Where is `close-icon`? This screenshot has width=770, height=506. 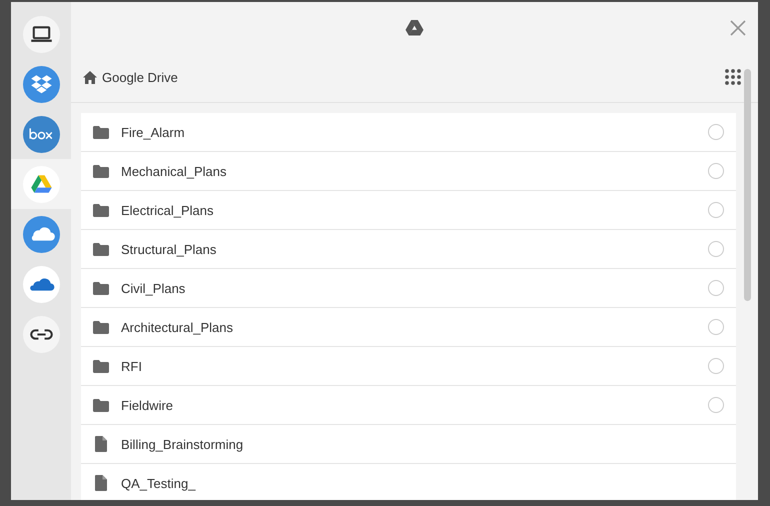 close-icon is located at coordinates (738, 28).